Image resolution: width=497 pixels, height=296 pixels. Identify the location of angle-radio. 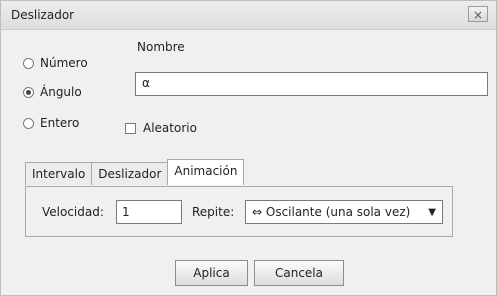
(28, 92).